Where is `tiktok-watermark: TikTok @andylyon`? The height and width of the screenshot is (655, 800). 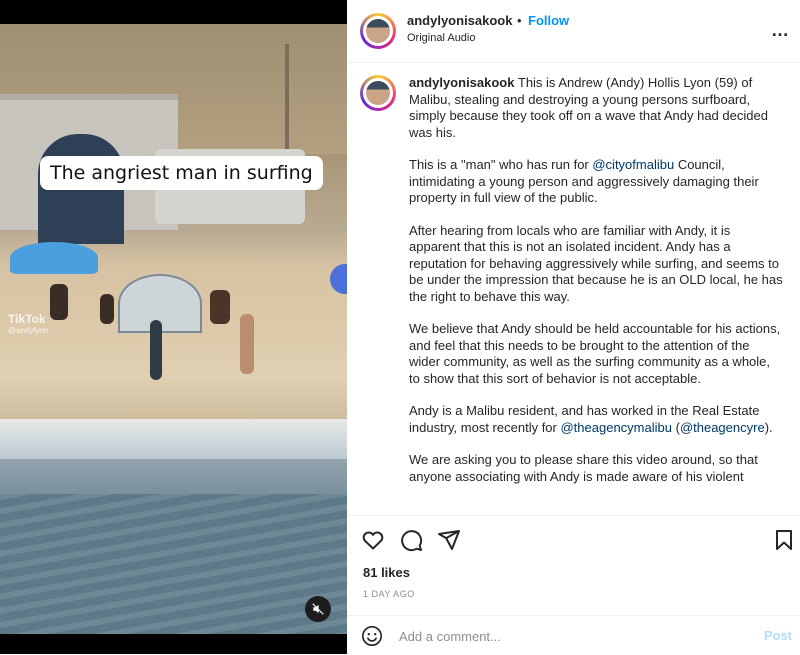
tiktok-watermark: TikTok @andylyon is located at coordinates (28, 323).